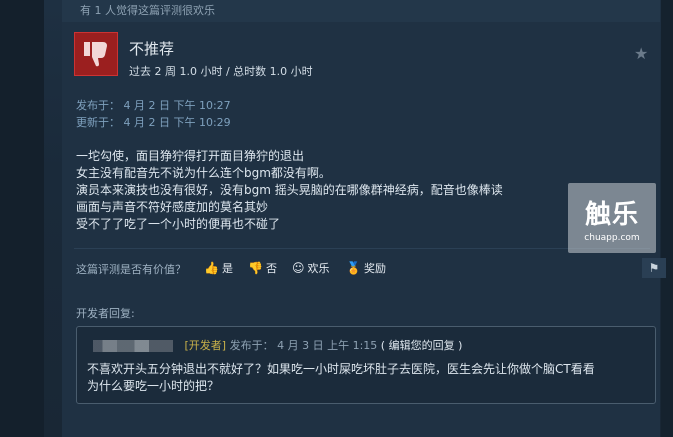 Image resolution: width=673 pixels, height=437 pixels. What do you see at coordinates (374, 268) in the screenshot?
I see `award-label: 奖励` at bounding box center [374, 268].